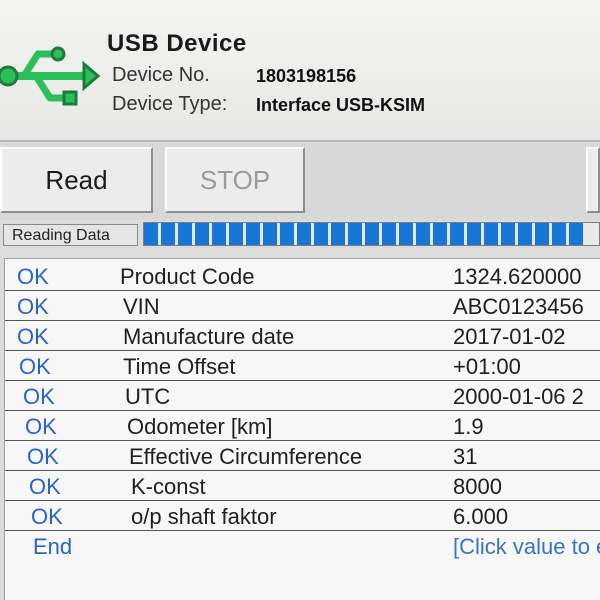 This screenshot has height=600, width=600. I want to click on device-number-value: 1803198156, so click(306, 76).